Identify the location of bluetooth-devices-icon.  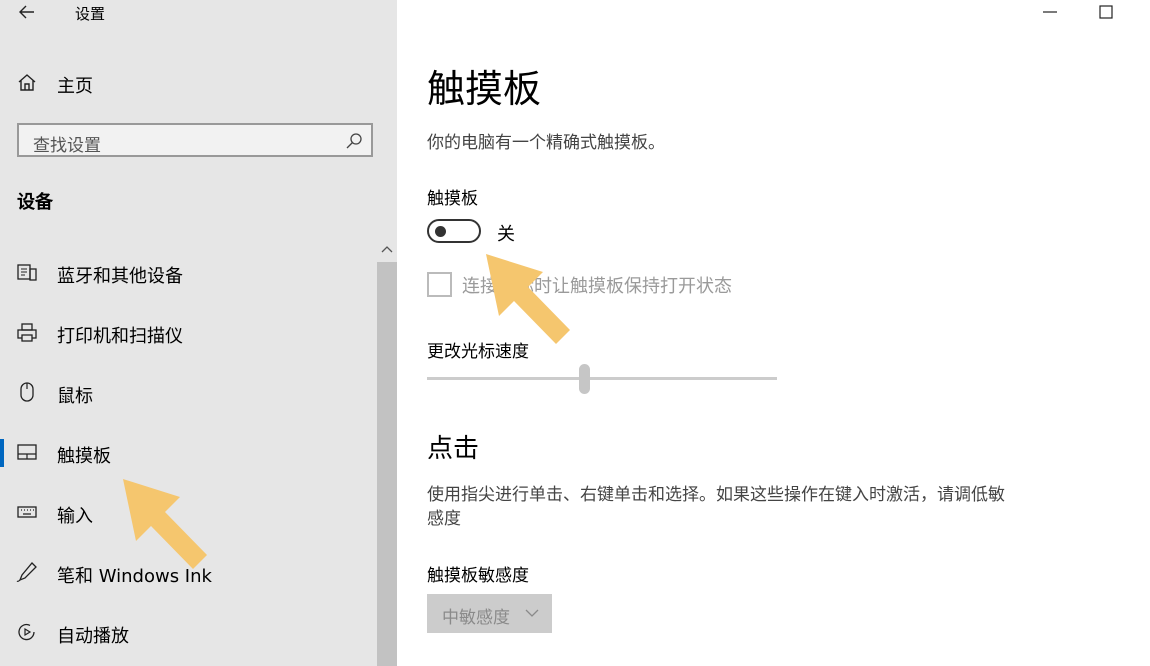
(27, 272).